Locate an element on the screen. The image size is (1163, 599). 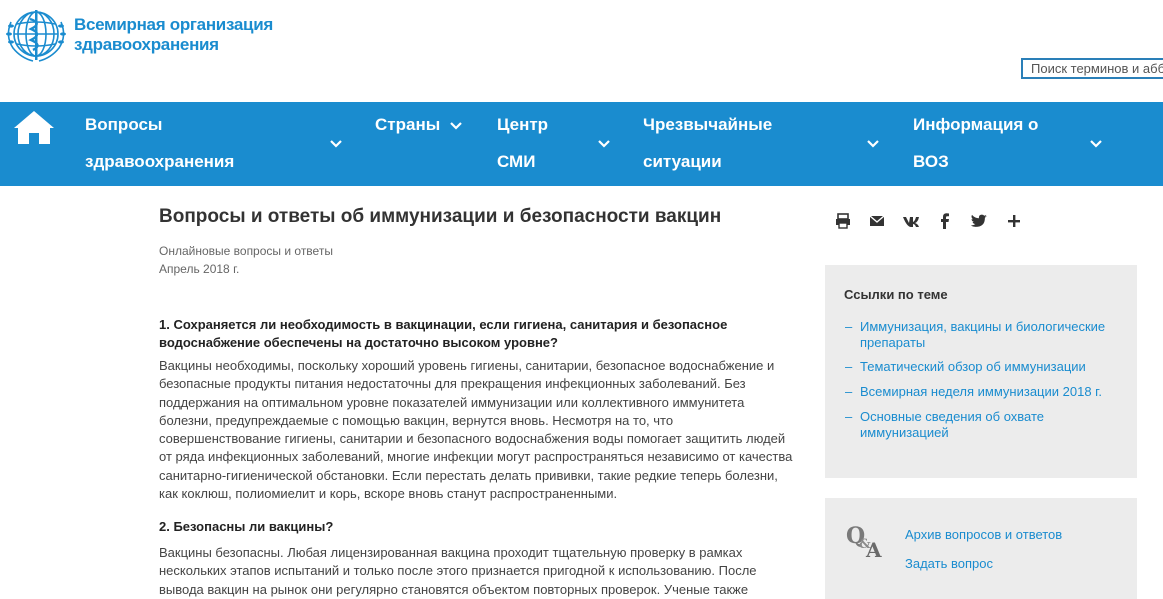
site-title-line2: здравоохранения is located at coordinates (146, 44).